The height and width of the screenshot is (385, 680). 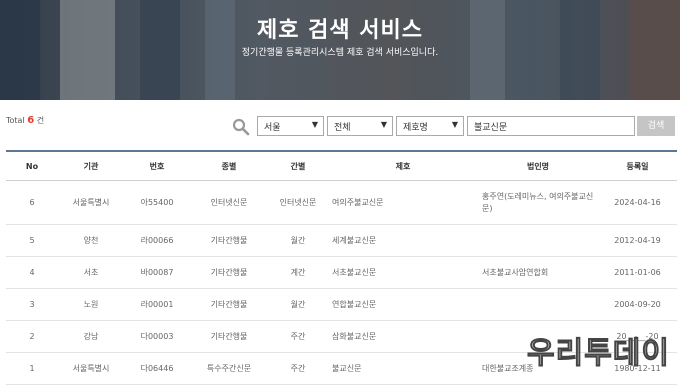 I want to click on total-label: Total, so click(x=15, y=120).